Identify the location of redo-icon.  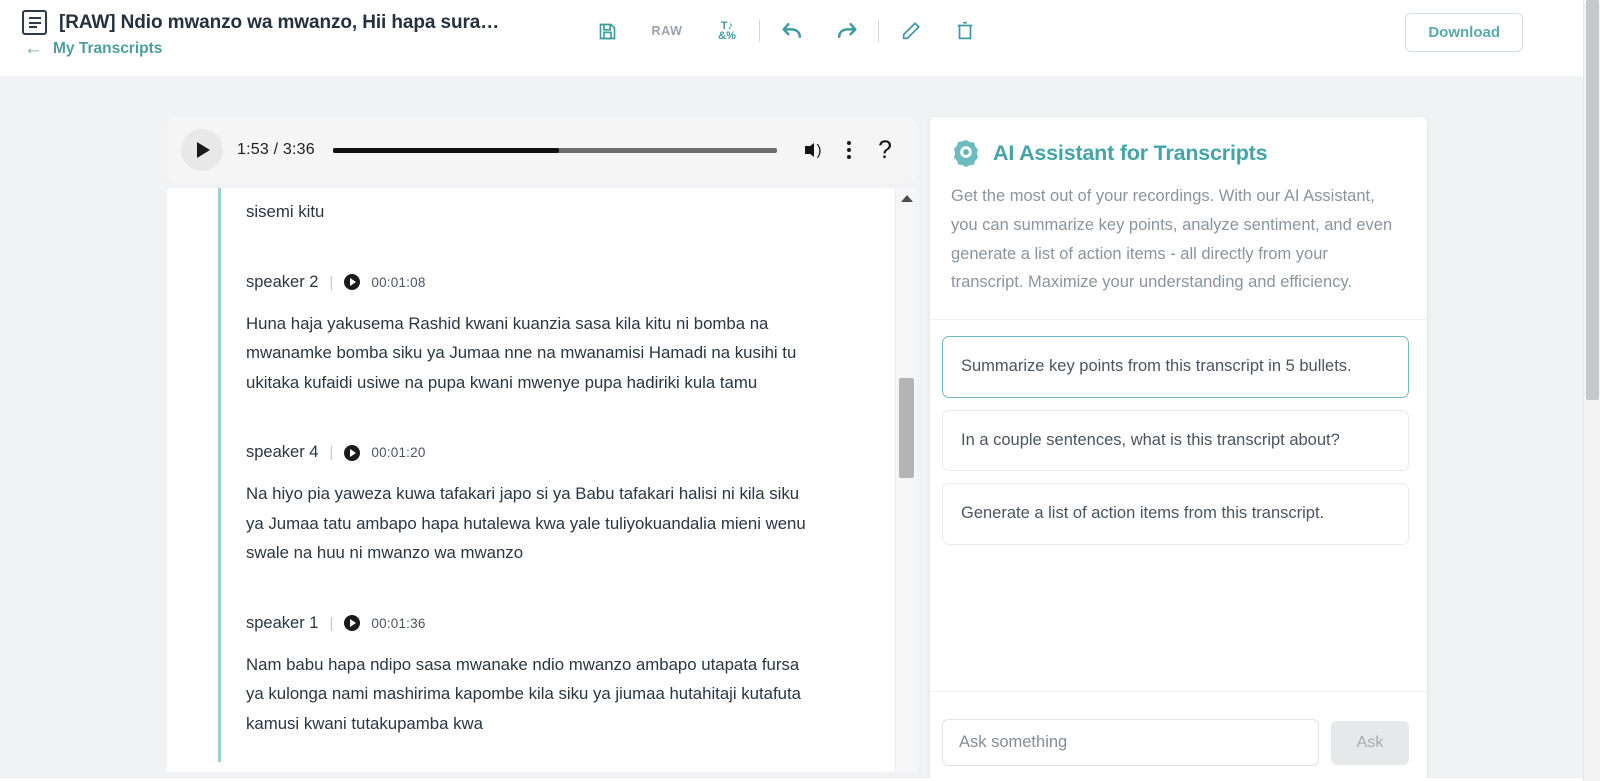
(847, 30).